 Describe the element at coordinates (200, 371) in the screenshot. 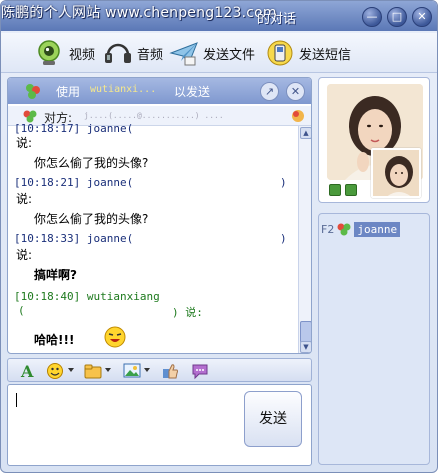

I see `speech-bubble-icon` at that location.